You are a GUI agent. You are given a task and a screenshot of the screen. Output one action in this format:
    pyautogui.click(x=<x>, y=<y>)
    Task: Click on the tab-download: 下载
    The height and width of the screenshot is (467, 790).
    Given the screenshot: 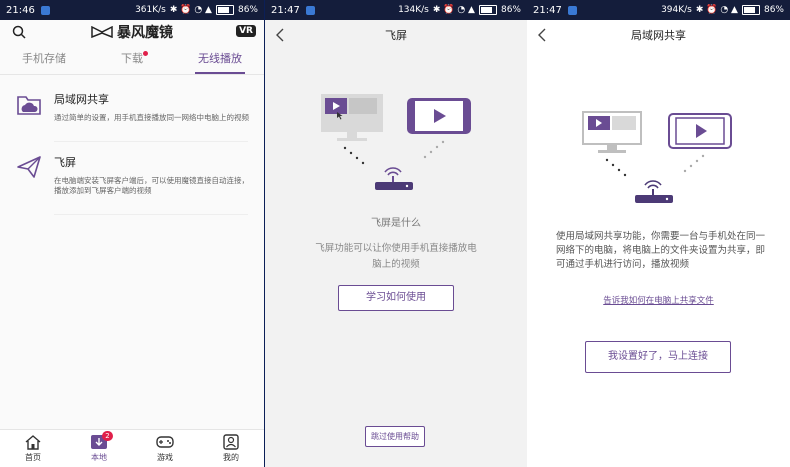 What is the action you would take?
    pyautogui.click(x=132, y=59)
    